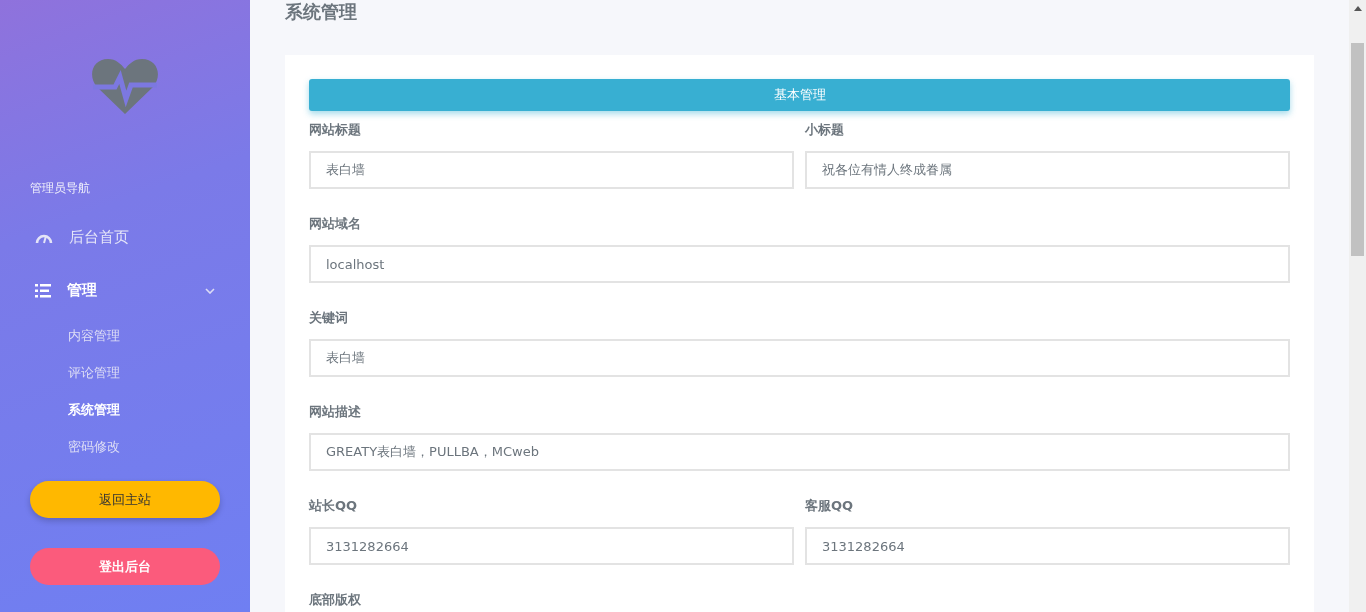 This screenshot has height=612, width=1366. I want to click on field-label: 小标题, so click(825, 130).